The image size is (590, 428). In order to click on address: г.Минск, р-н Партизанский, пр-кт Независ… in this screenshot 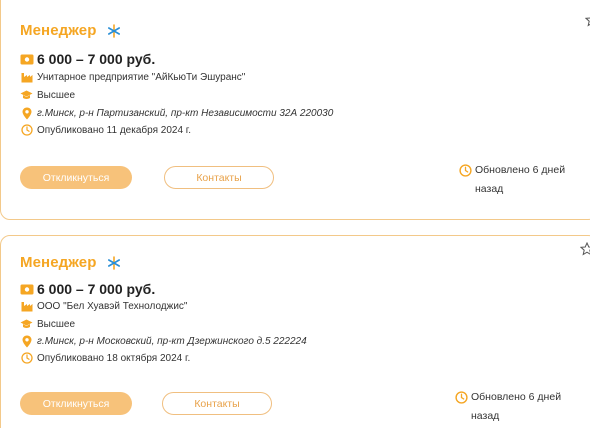, I will do `click(185, 113)`.